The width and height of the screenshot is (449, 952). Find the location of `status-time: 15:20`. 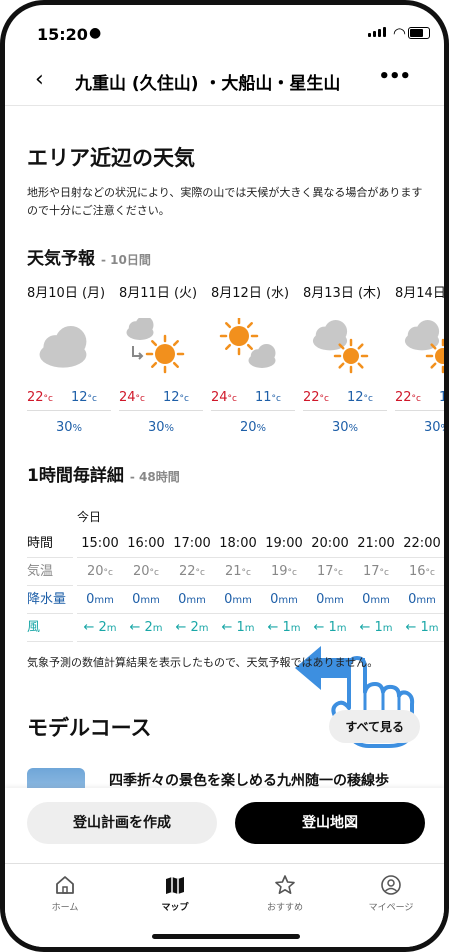

status-time: 15:20 is located at coordinates (62, 34).